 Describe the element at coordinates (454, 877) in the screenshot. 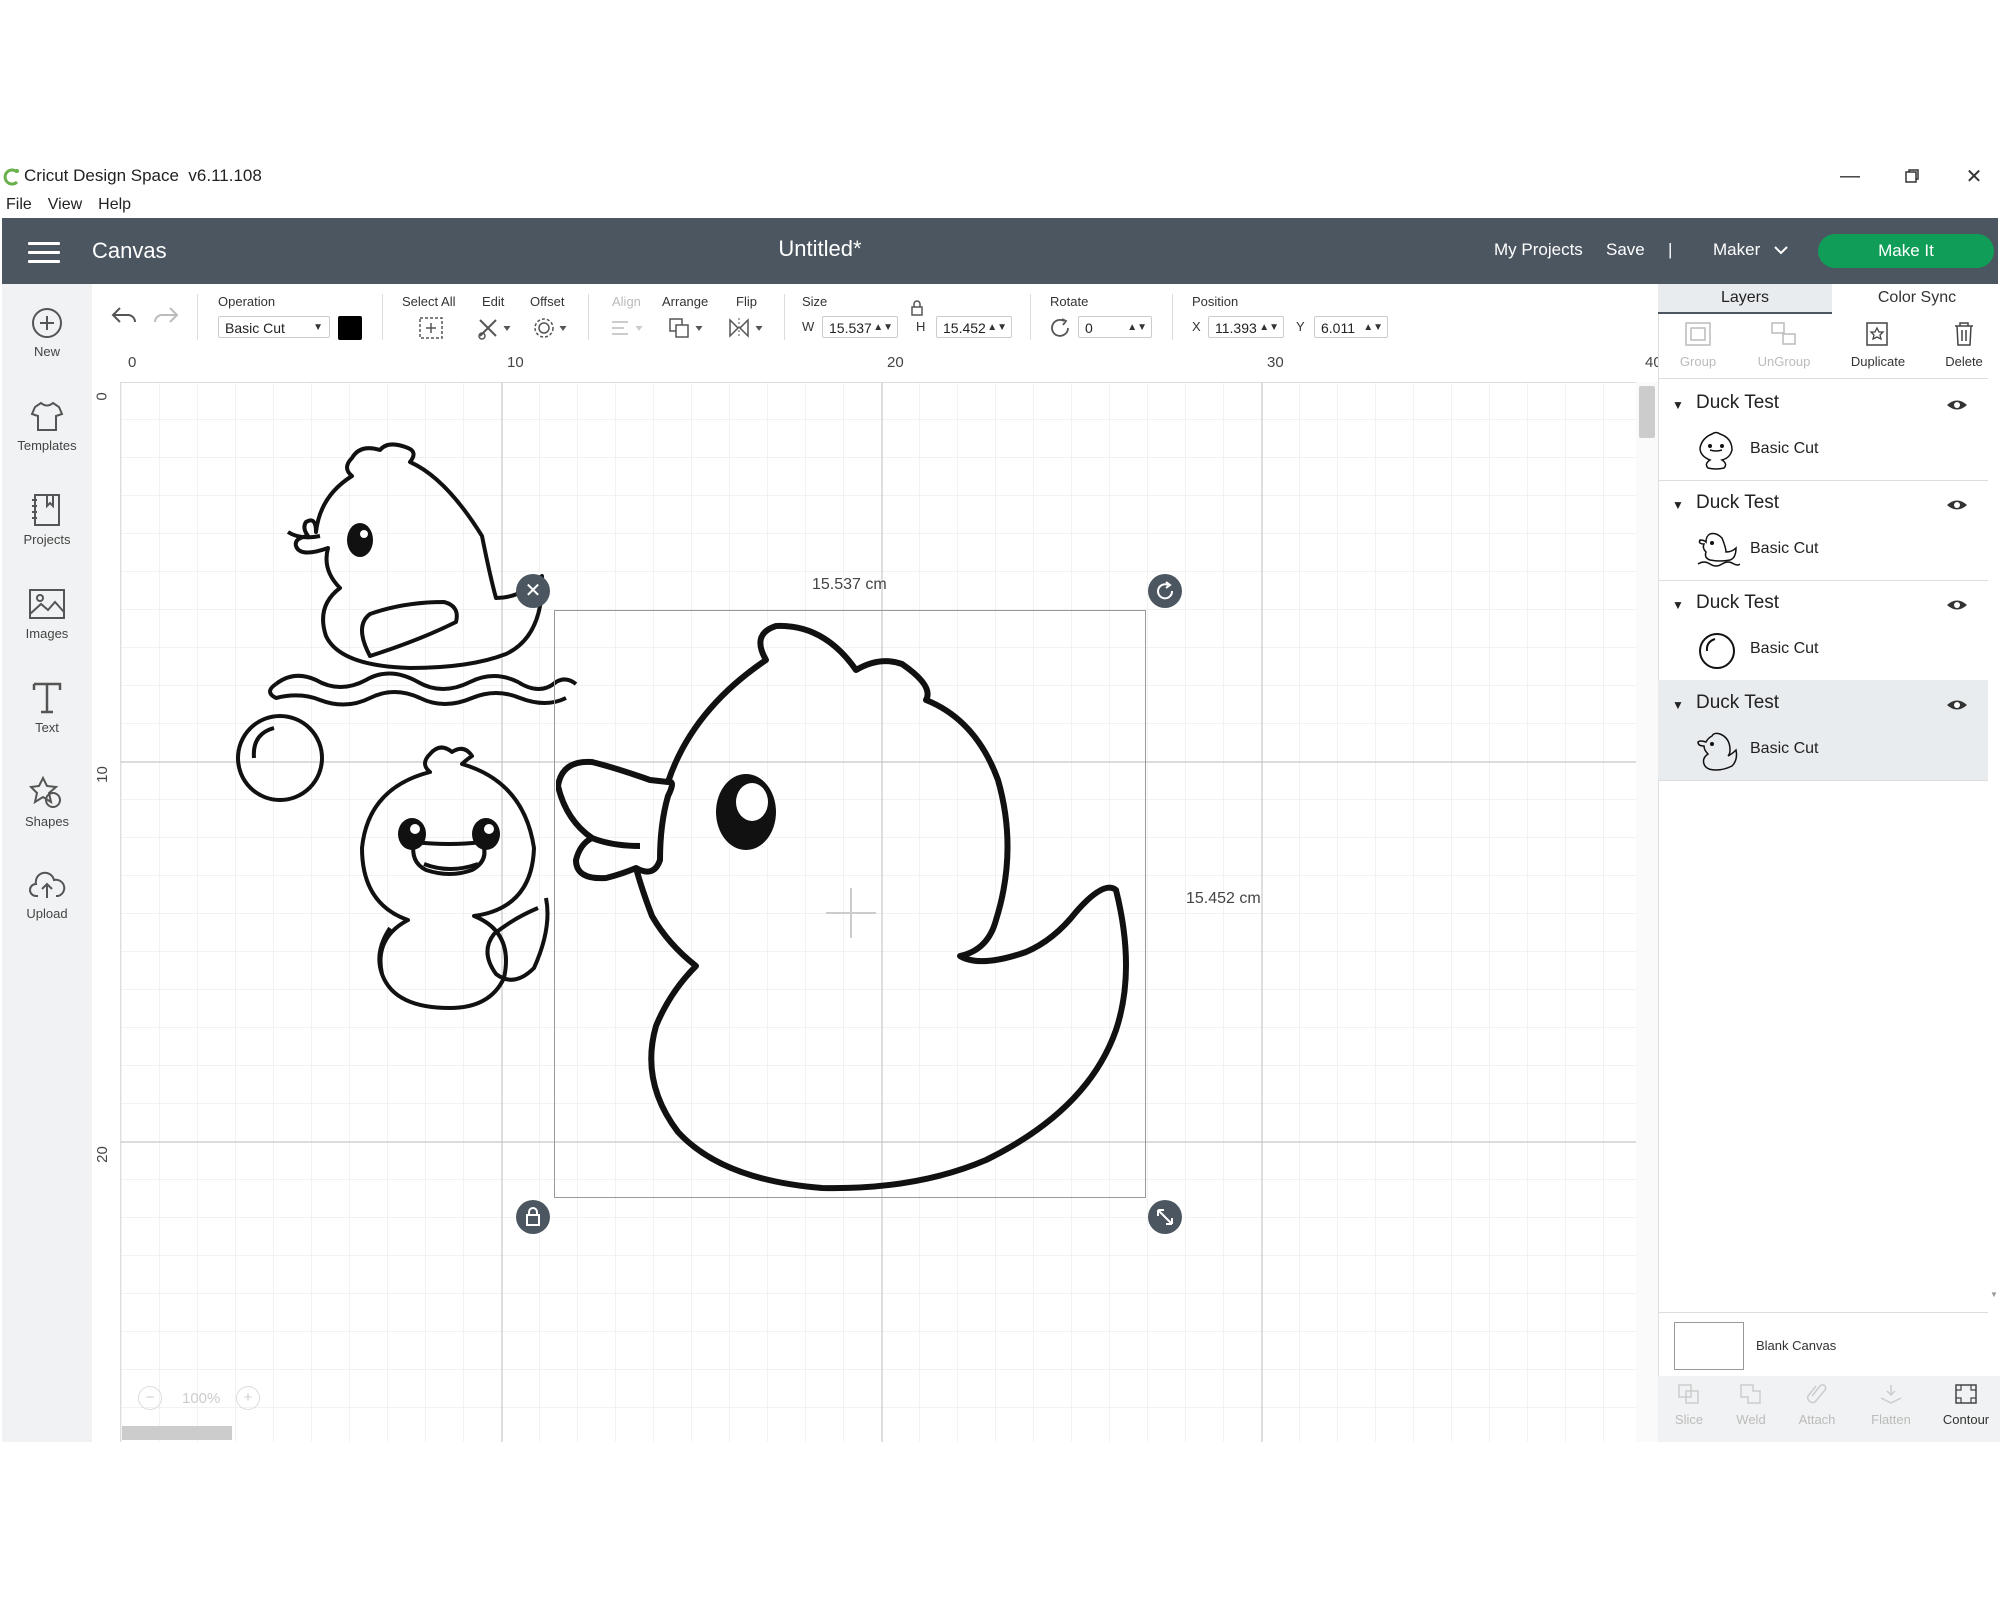

I see `duck-front-artwork` at that location.